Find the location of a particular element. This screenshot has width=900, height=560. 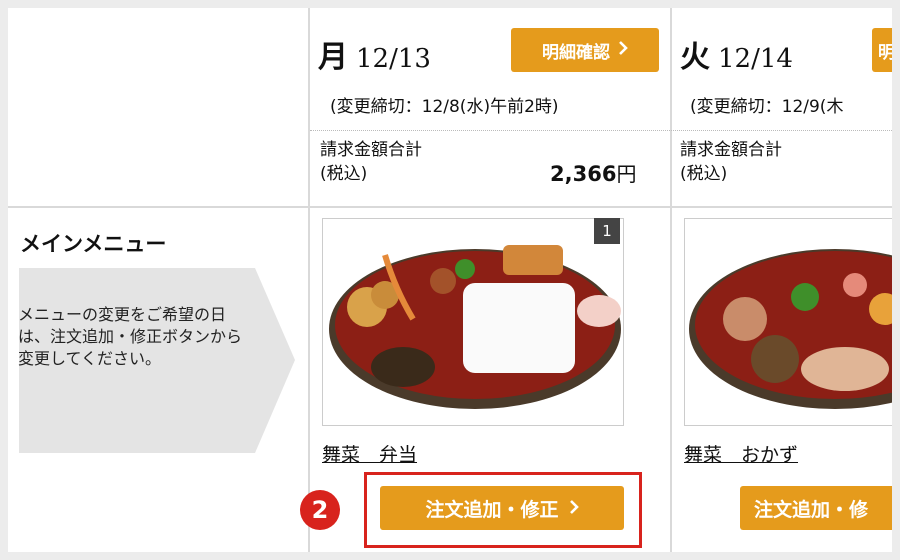

row-divider is located at coordinates (450, 207).